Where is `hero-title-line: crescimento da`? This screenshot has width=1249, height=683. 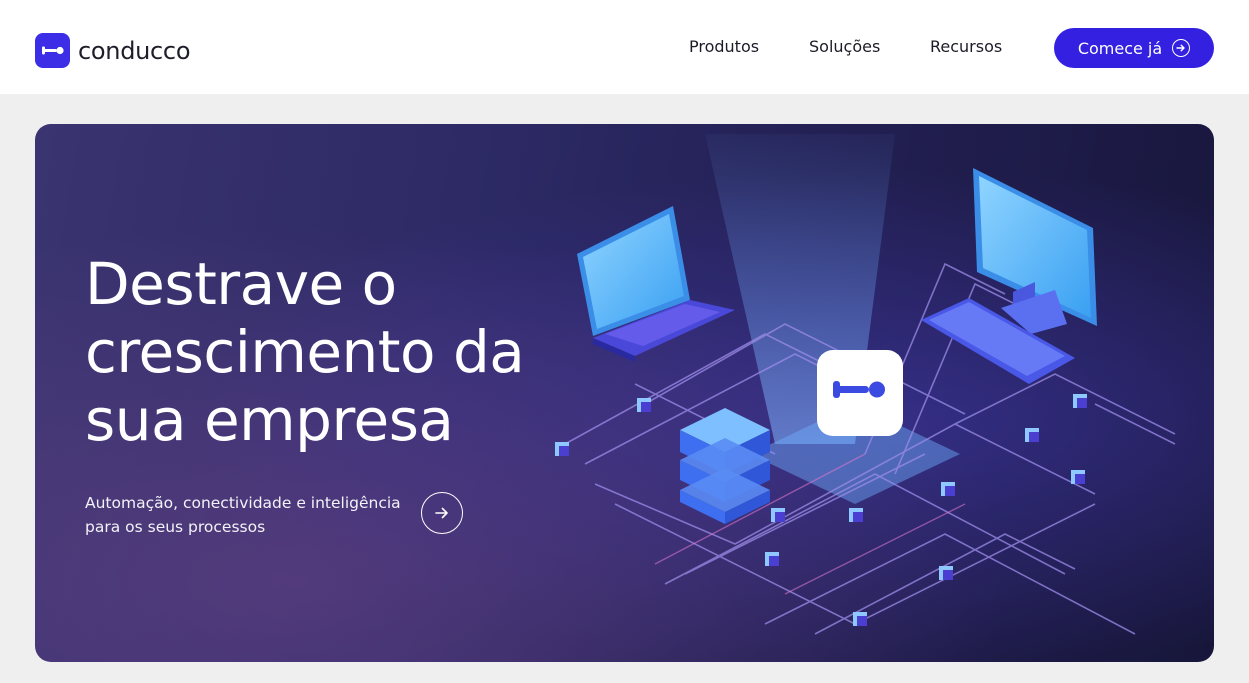 hero-title-line: crescimento da is located at coordinates (305, 352).